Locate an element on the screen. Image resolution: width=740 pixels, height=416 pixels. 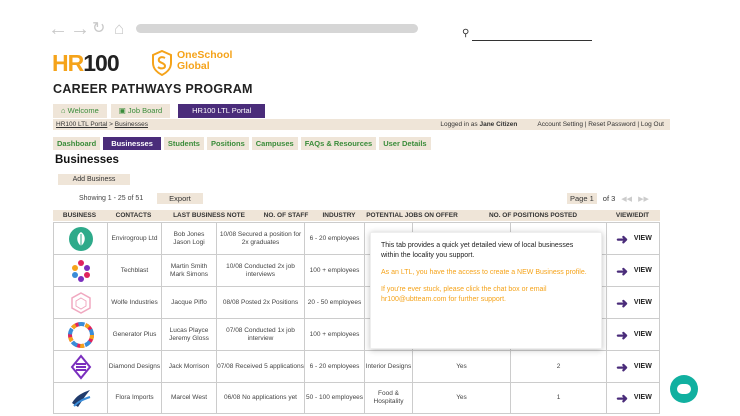
arrow-left-icon: ← is located at coordinates (58, 29).